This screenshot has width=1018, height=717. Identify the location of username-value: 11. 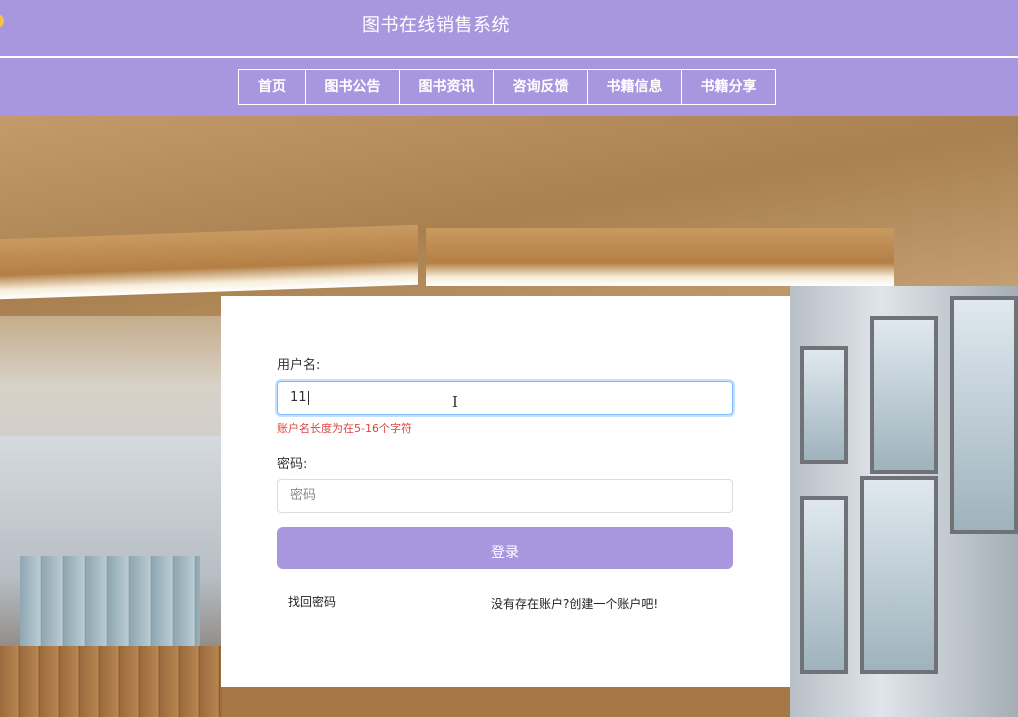
(298, 397).